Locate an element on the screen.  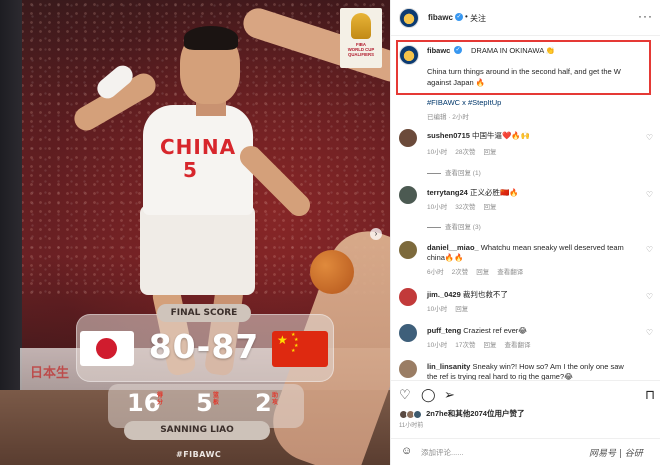
comment-text-line: sushen0715 中国牛逼❤️🔥🙌 is located at coordinates (527, 136).